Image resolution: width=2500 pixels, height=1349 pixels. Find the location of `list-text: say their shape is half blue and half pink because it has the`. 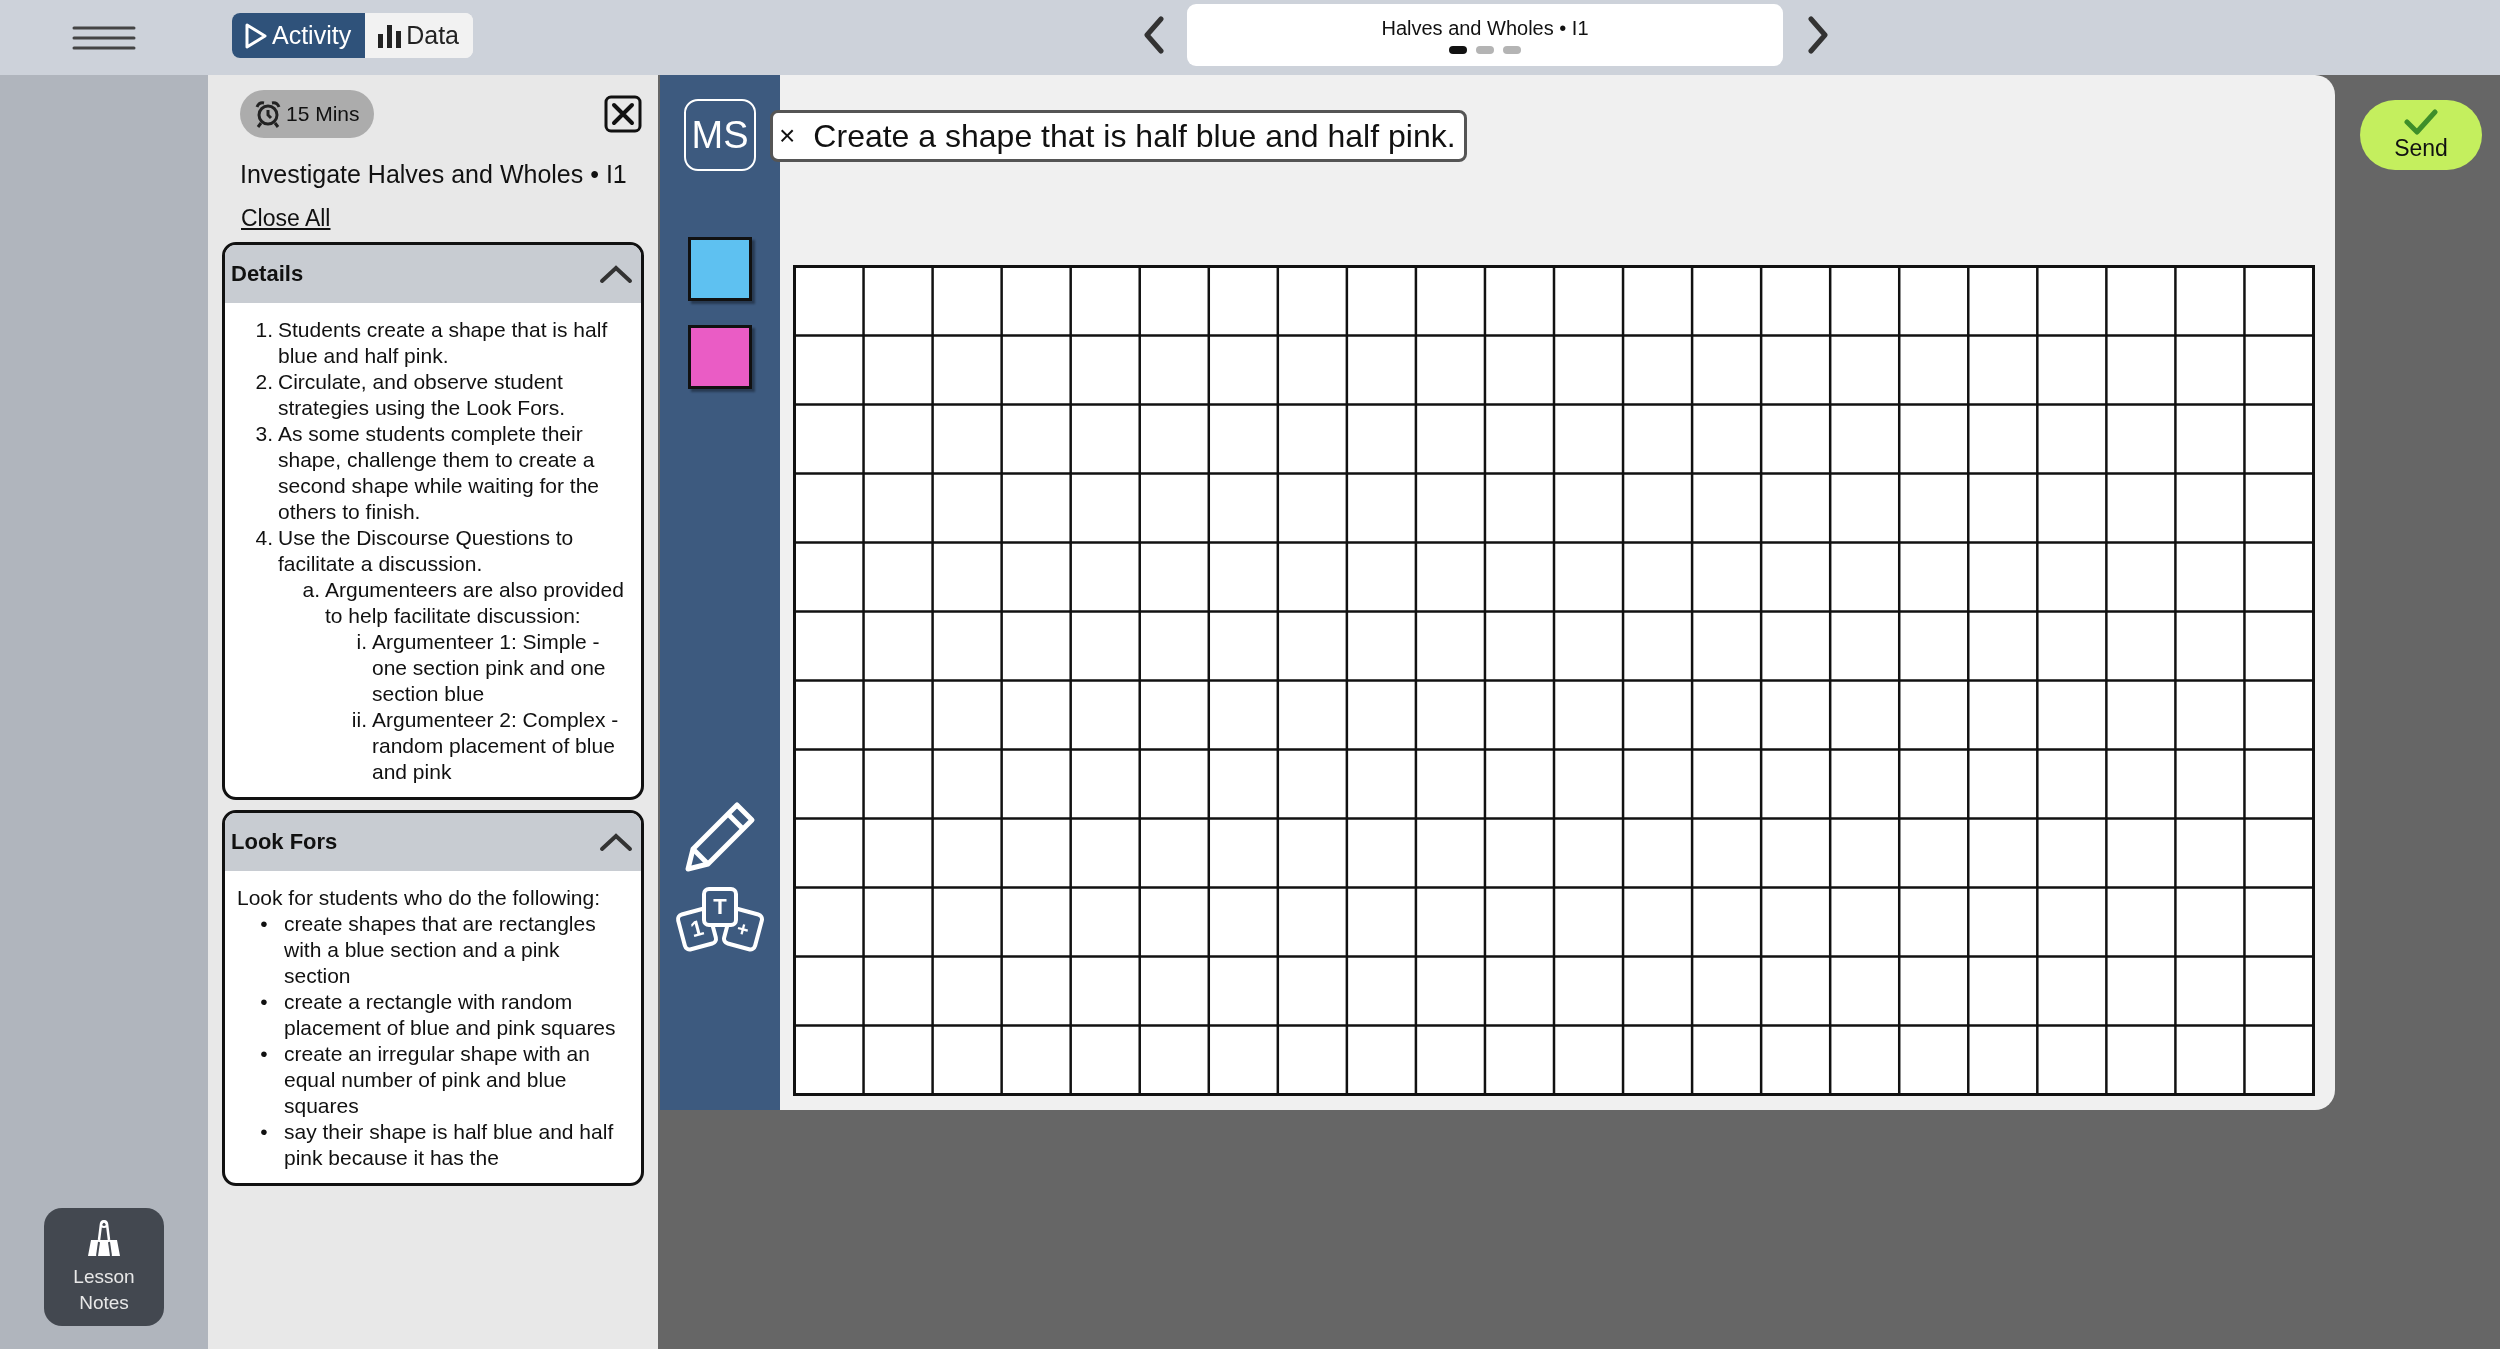

list-text: say their shape is half blue and half pink because it has the is located at coordinates (449, 1145).